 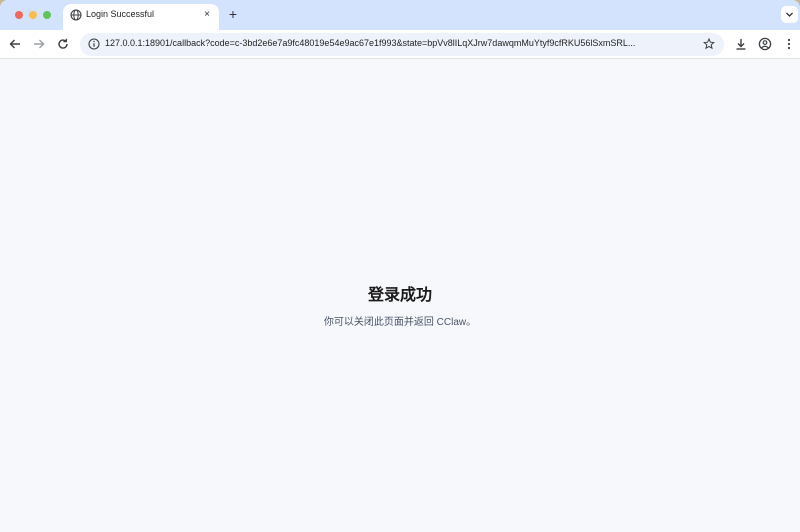 What do you see at coordinates (789, 44) in the screenshot?
I see `menu-icon` at bounding box center [789, 44].